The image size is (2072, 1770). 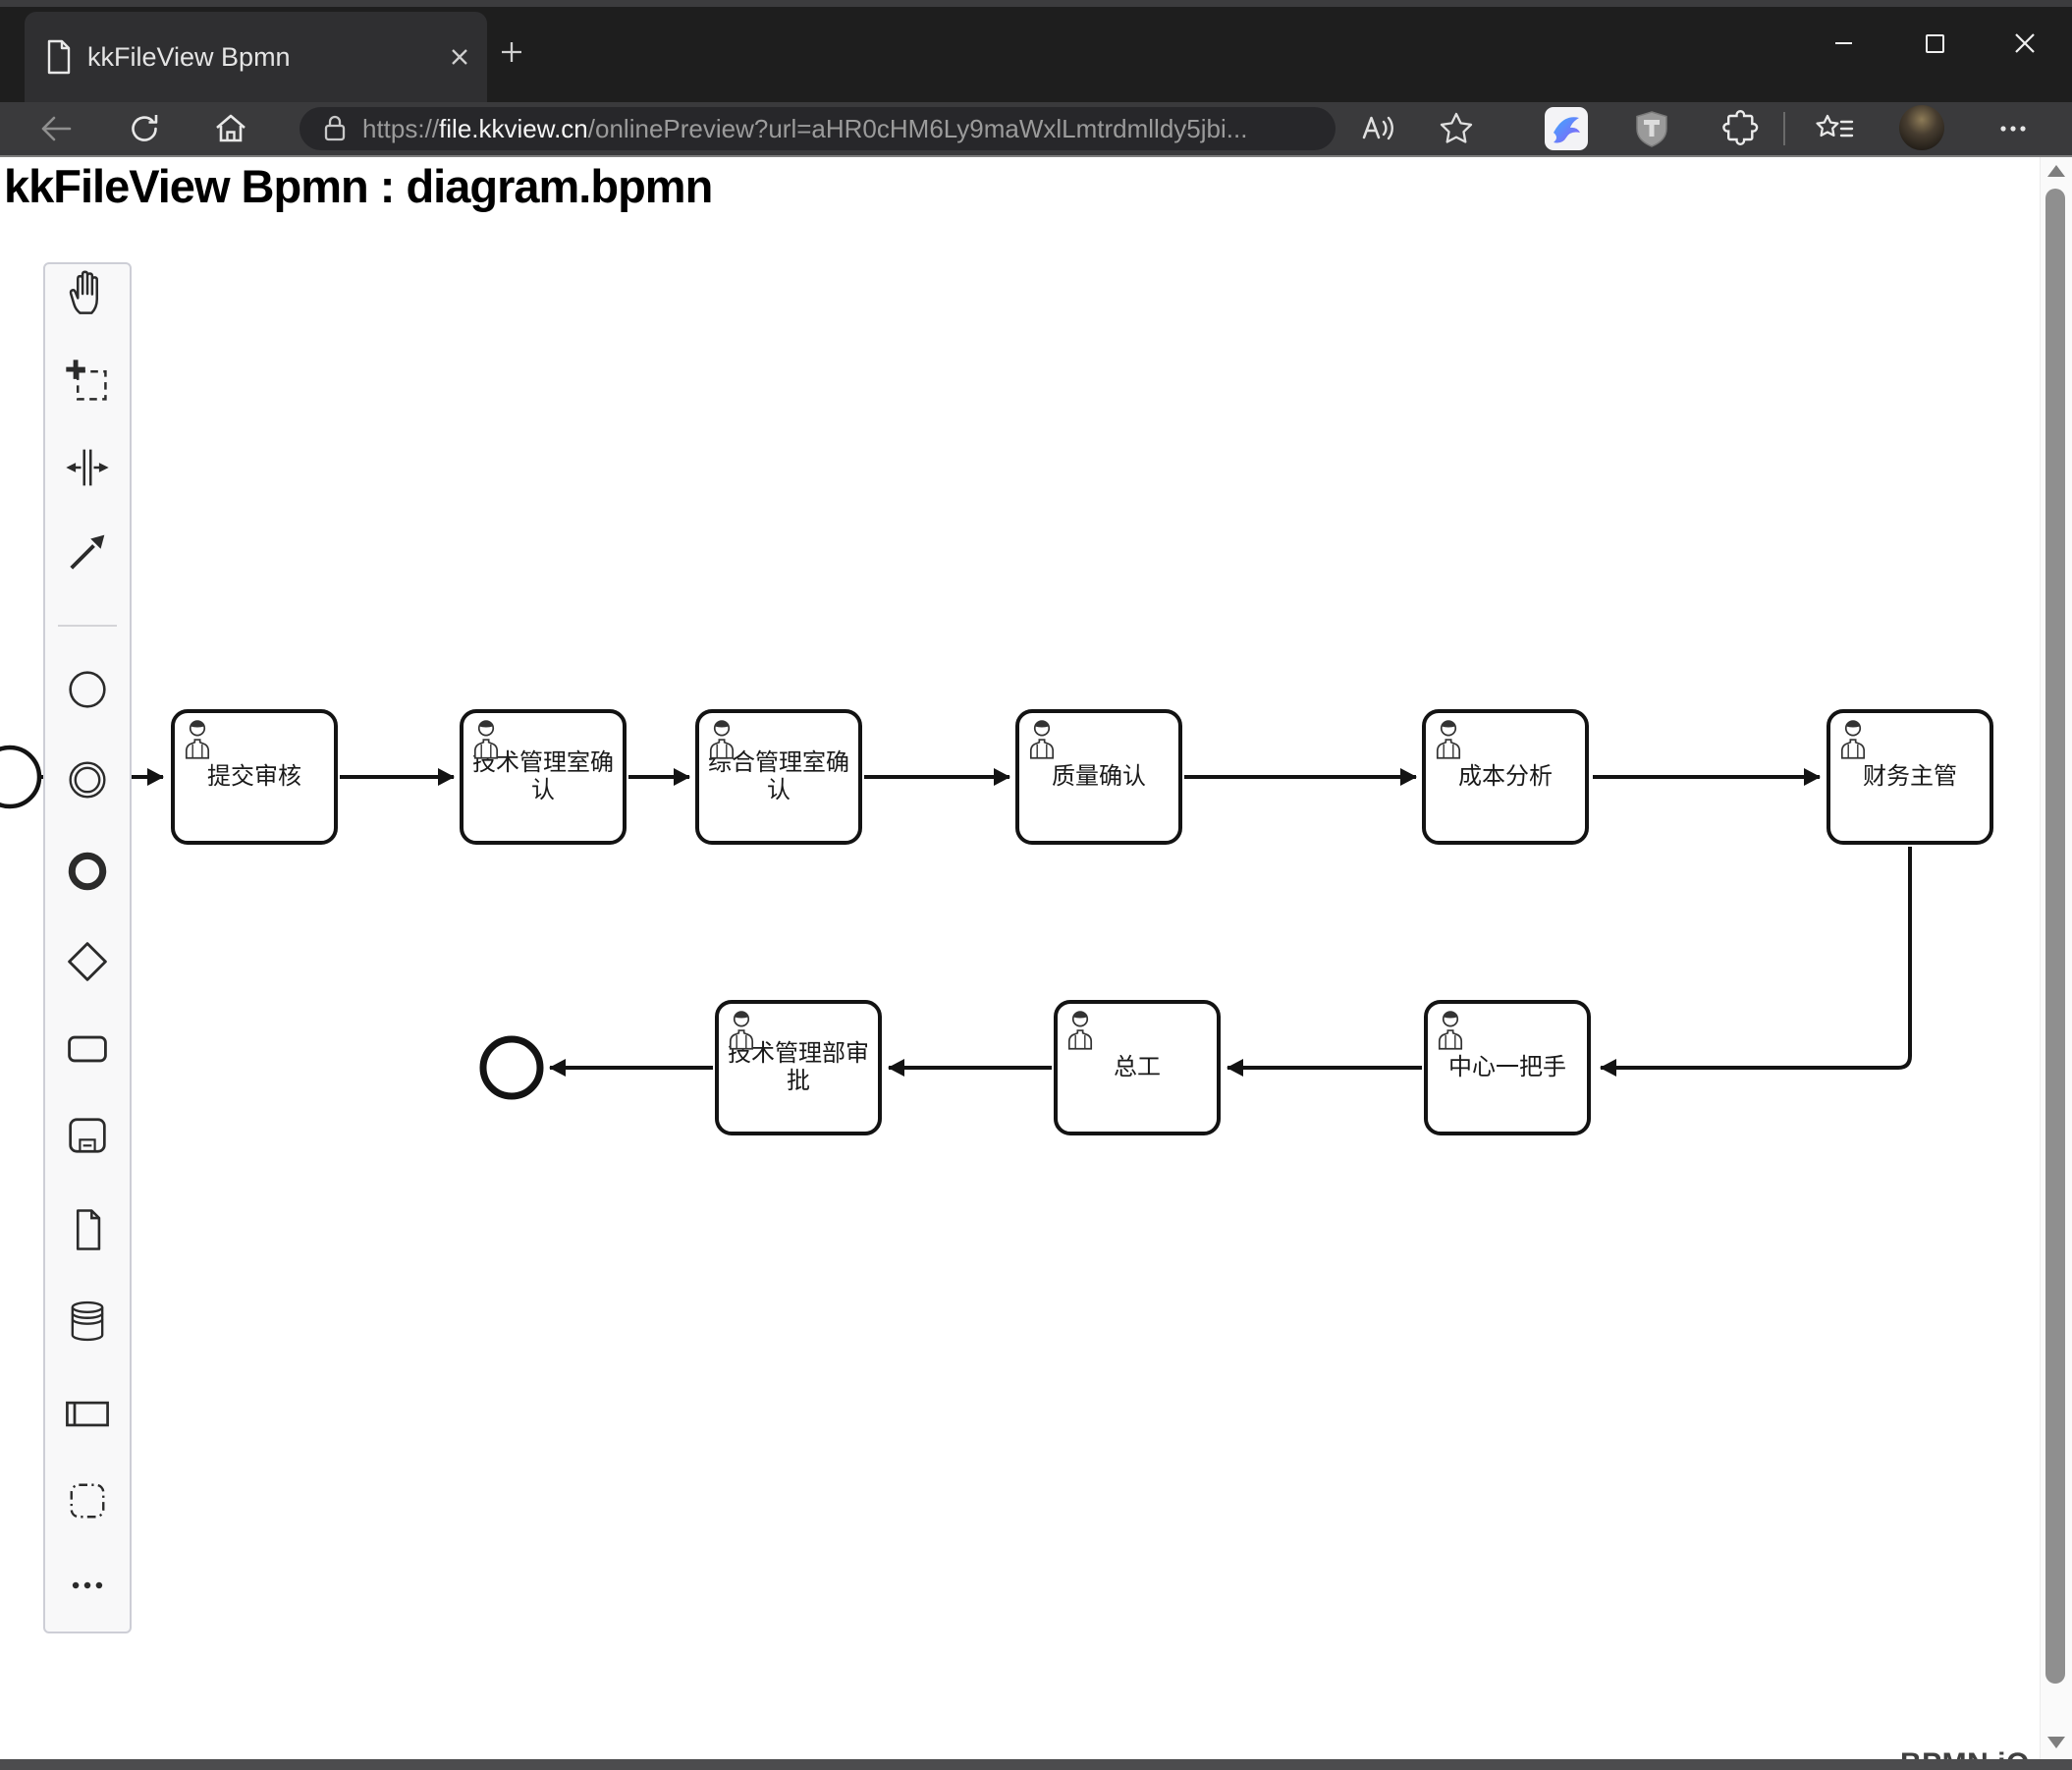 What do you see at coordinates (401, 128) in the screenshot?
I see `url-scheme: https://` at bounding box center [401, 128].